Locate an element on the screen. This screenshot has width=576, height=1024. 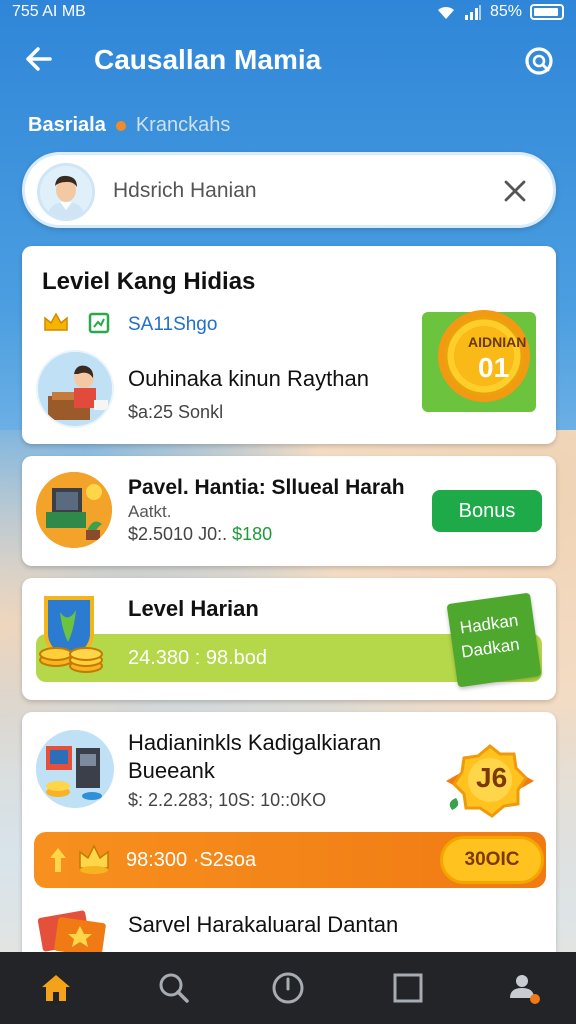
coin-shield-icon is located at coordinates (71, 634).